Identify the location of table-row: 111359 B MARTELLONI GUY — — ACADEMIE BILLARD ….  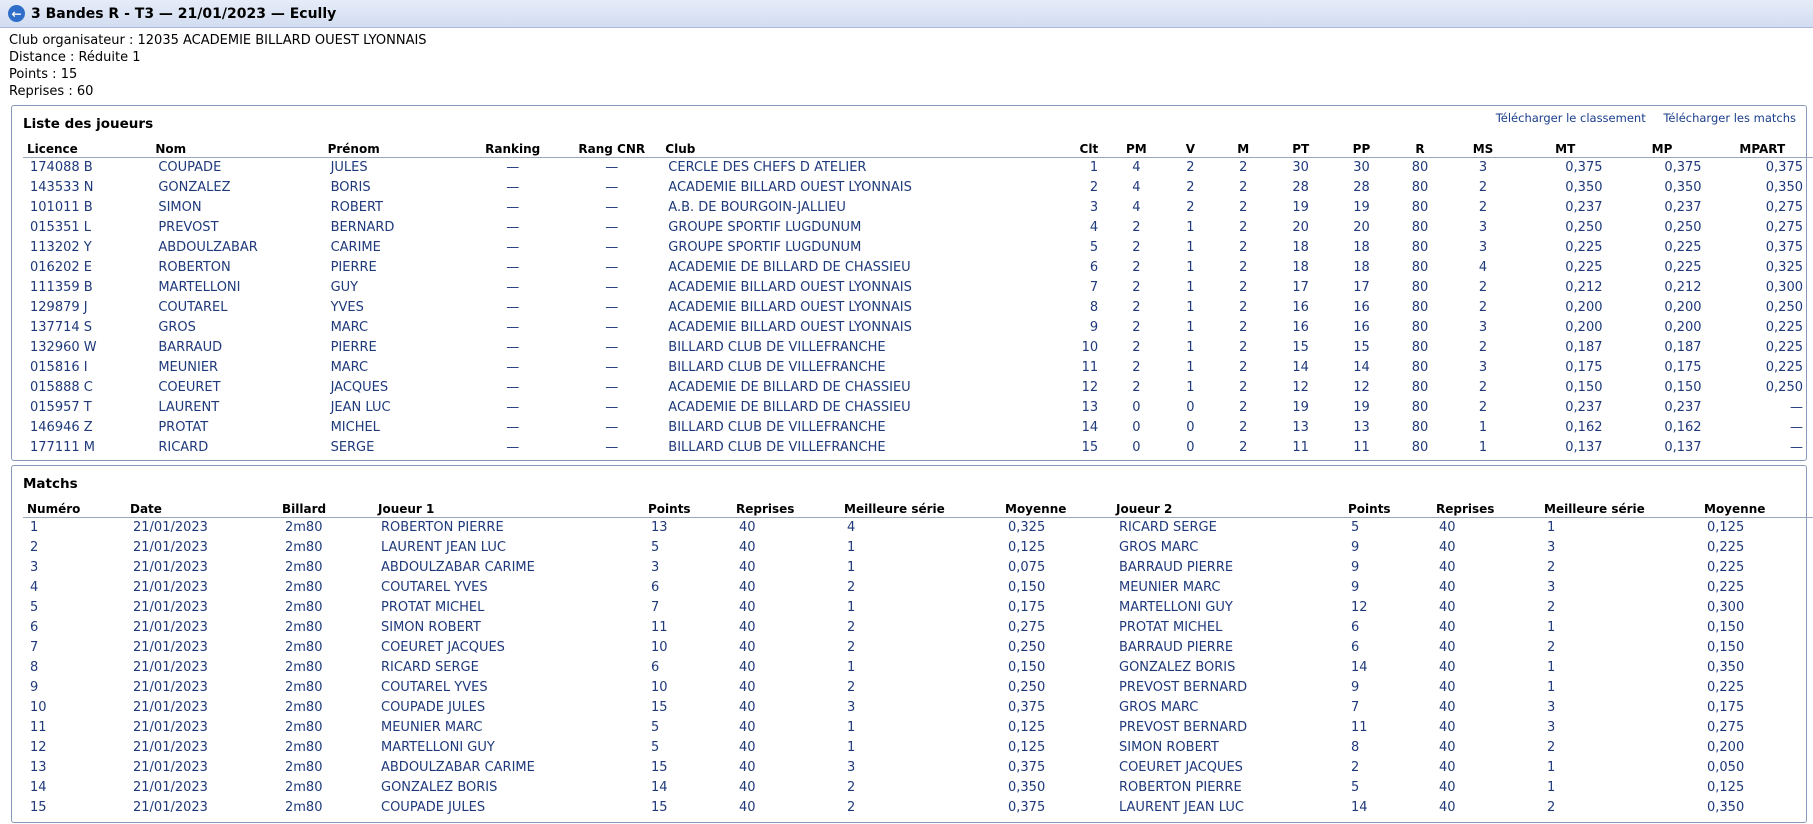
(918, 287).